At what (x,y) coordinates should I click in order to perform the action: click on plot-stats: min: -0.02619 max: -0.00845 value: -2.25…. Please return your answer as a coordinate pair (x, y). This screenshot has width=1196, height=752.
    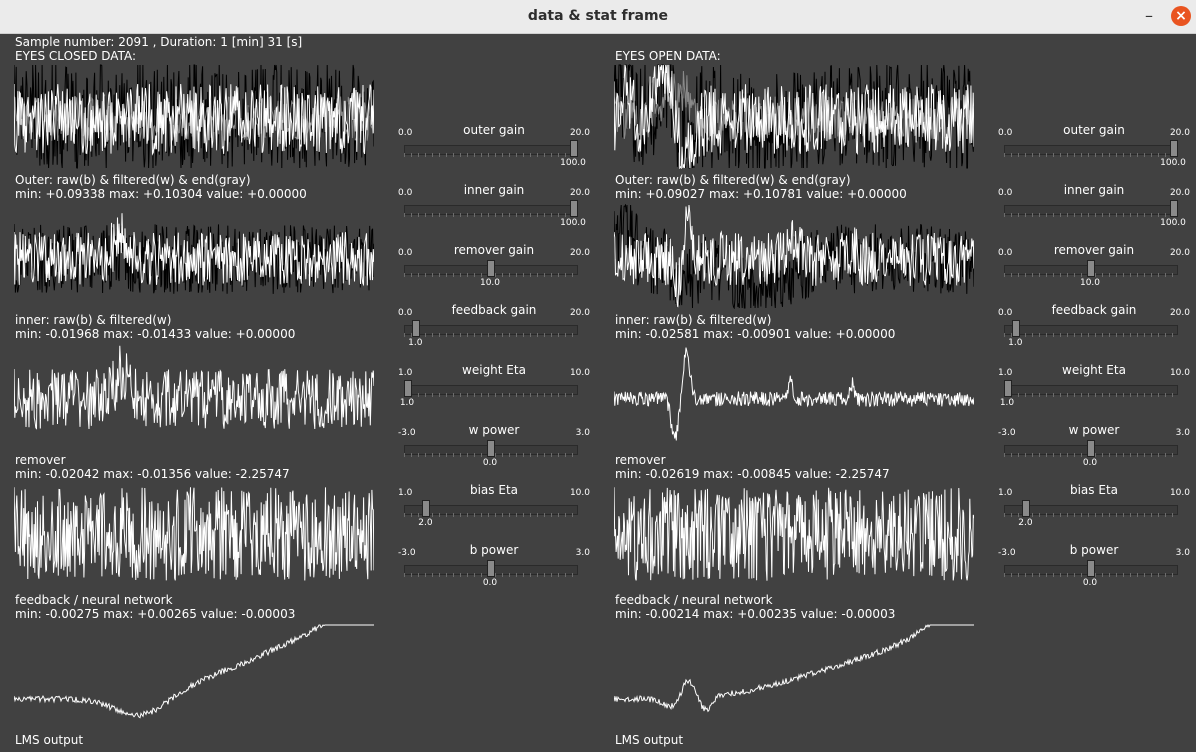
    Looking at the image, I should click on (752, 474).